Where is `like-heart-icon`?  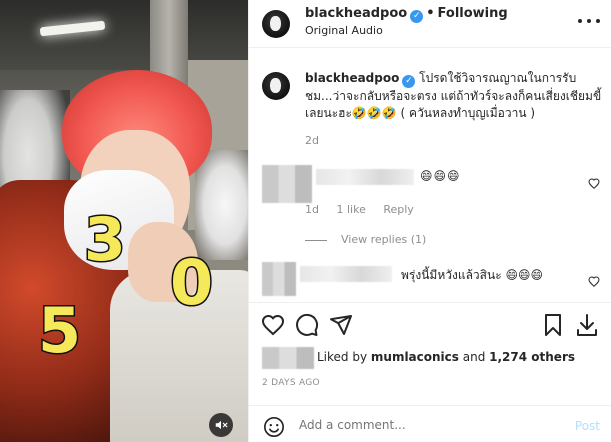
like-heart-icon is located at coordinates (273, 325).